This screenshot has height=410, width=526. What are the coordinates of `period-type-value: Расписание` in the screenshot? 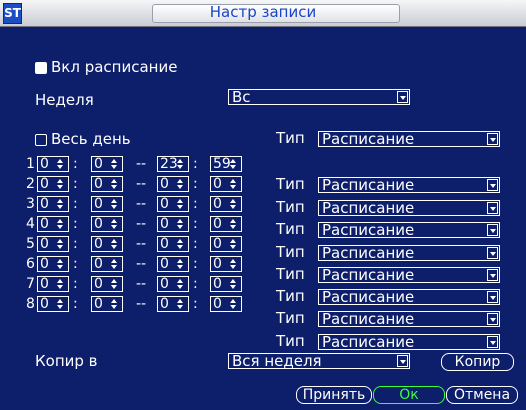 It's located at (368, 185).